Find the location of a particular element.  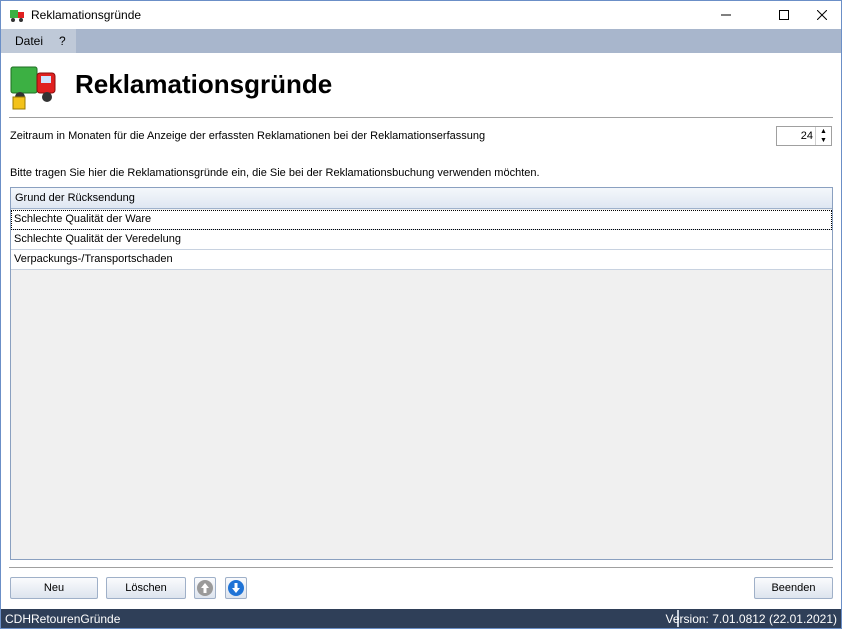

minimize-button is located at coordinates (726, 15).